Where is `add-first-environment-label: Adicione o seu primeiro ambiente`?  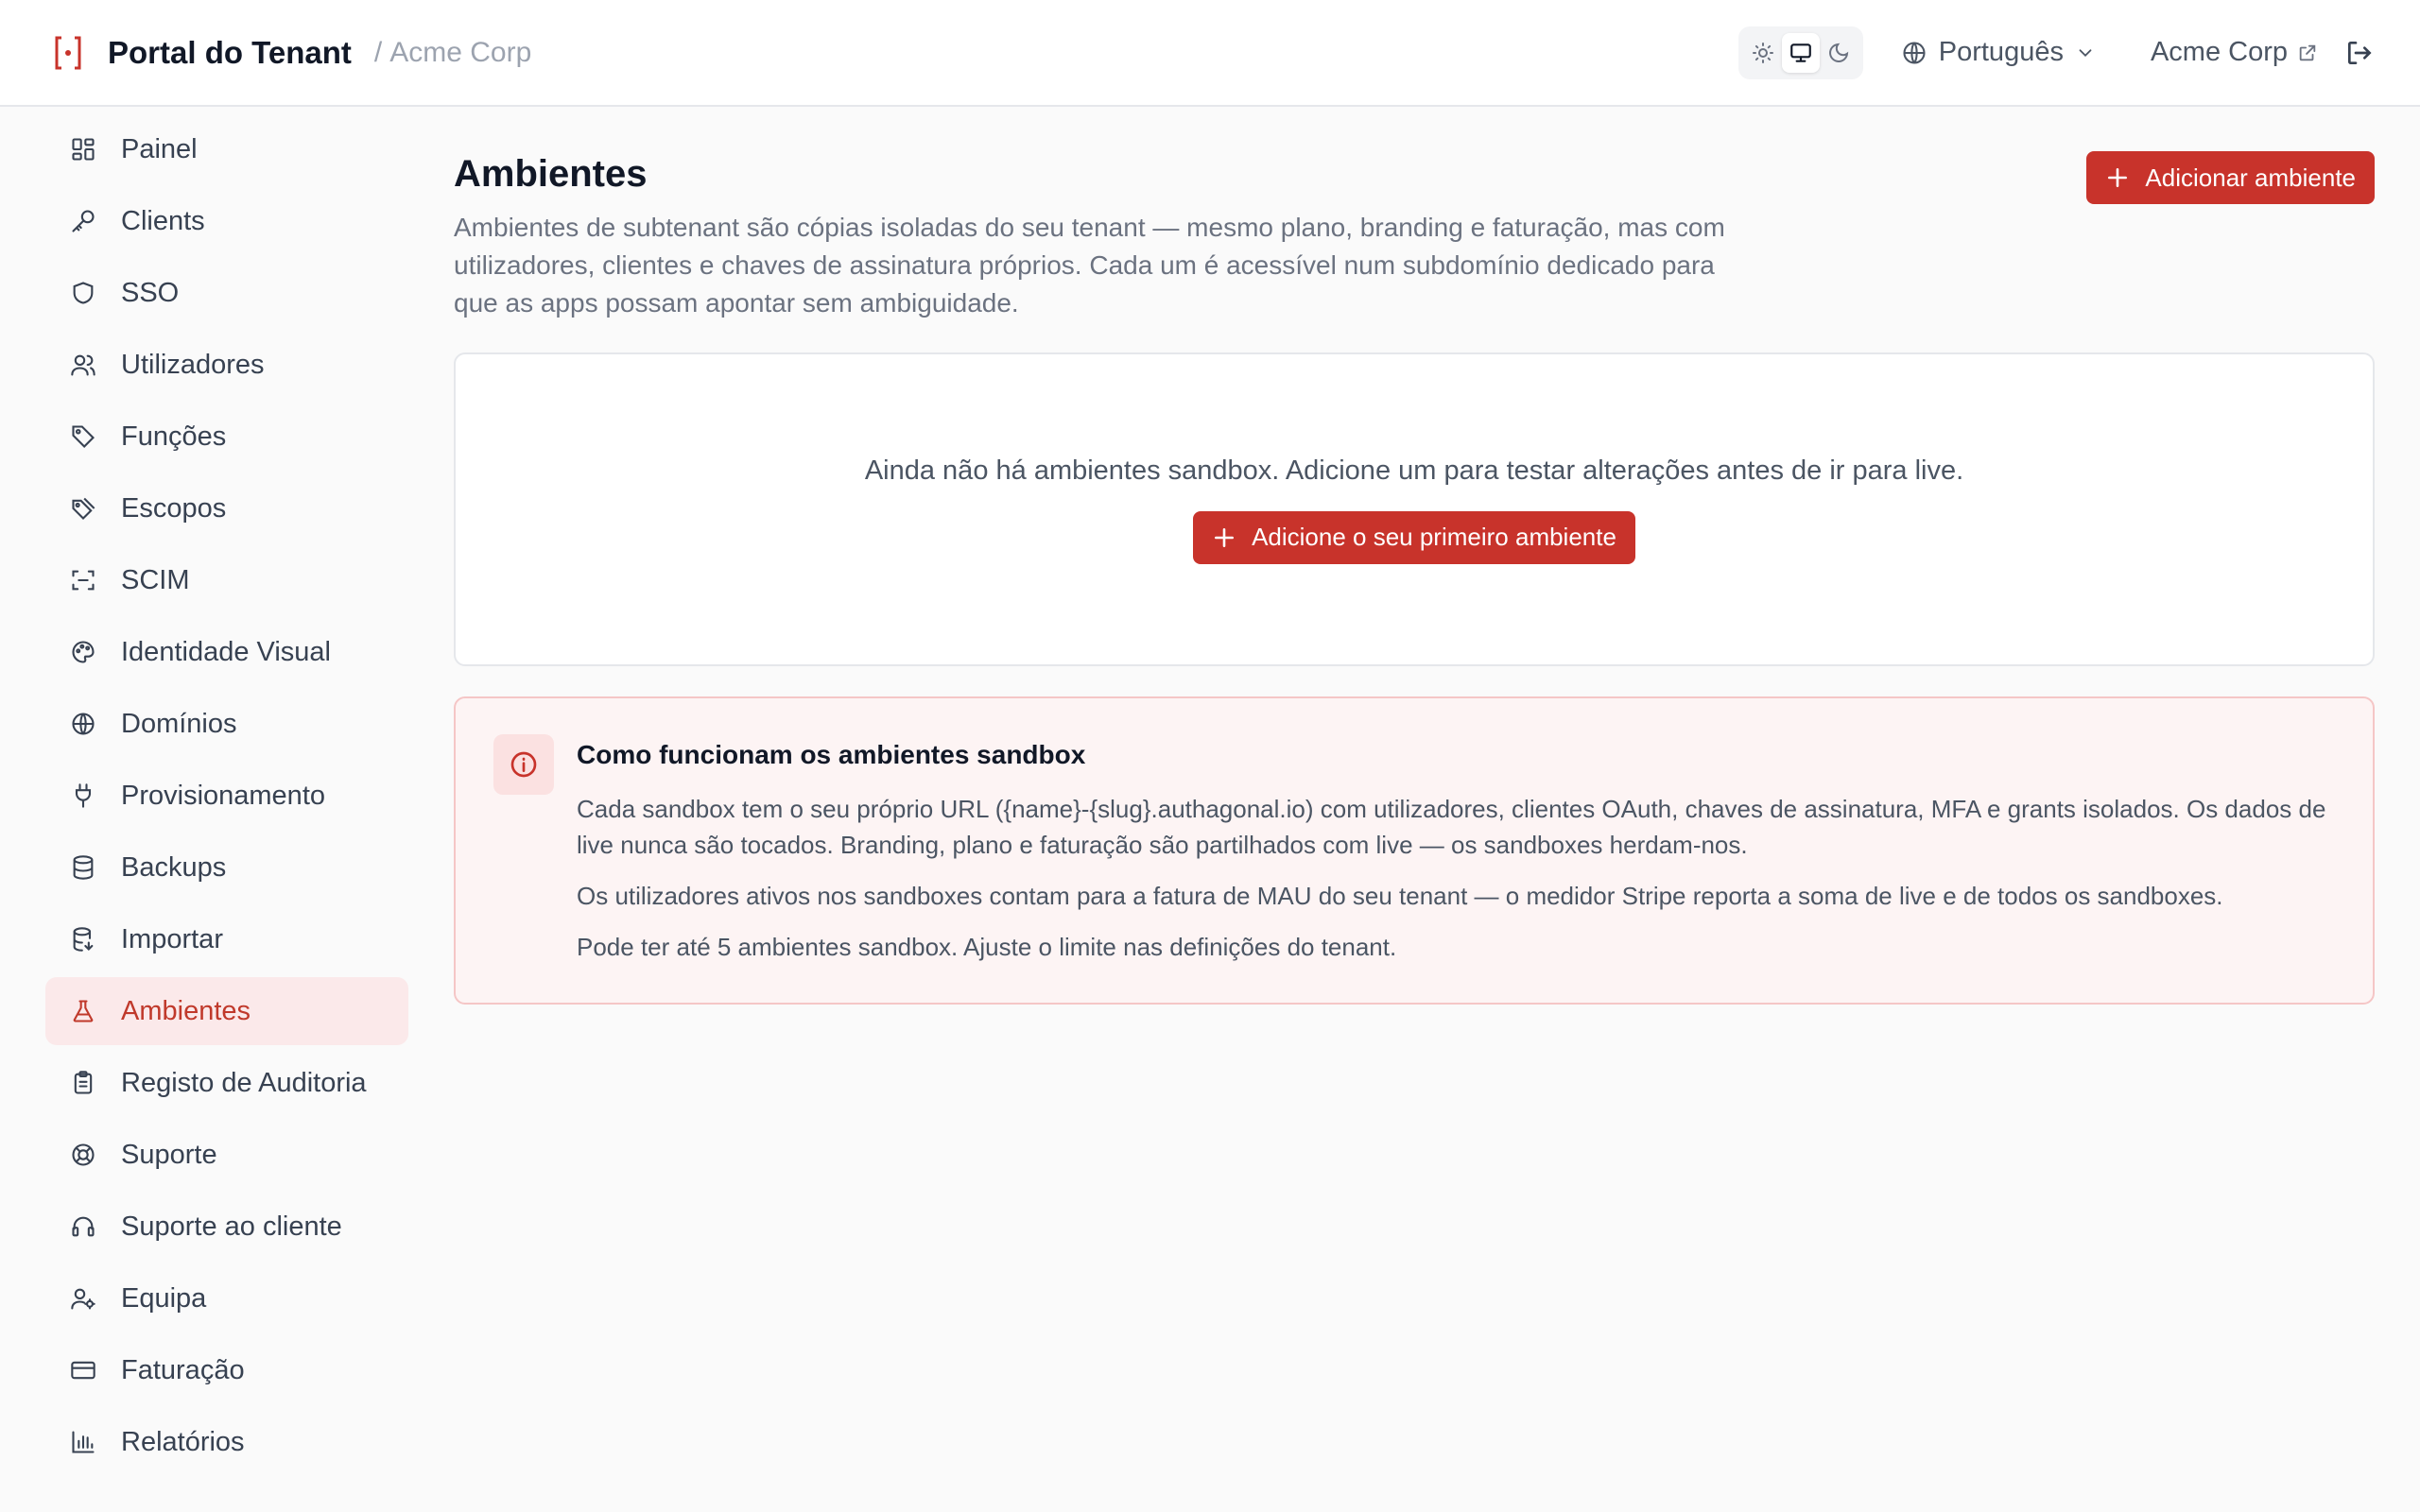 add-first-environment-label: Adicione o seu primeiro ambiente is located at coordinates (1434, 537).